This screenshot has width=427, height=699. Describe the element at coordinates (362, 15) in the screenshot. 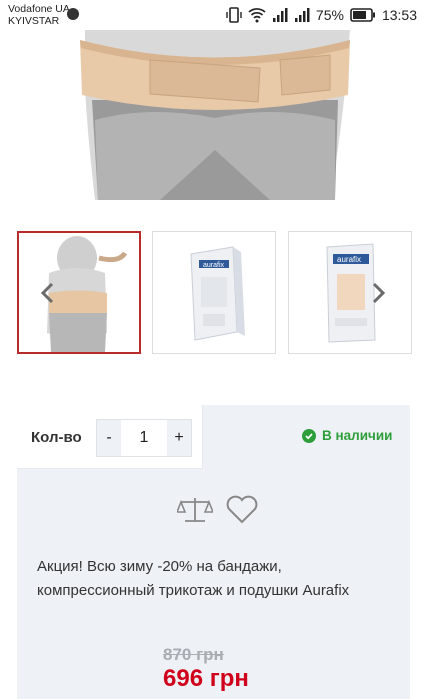

I see `battery-icon` at that location.